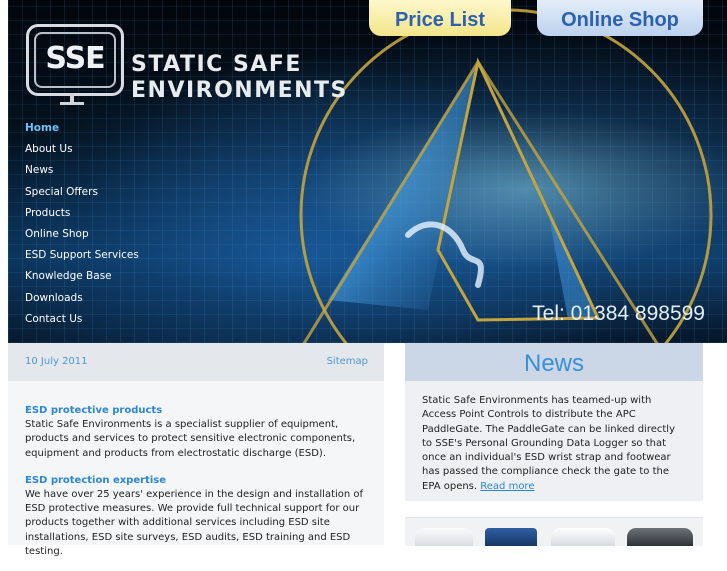 The height and width of the screenshot is (571, 727). Describe the element at coordinates (196, 362) in the screenshot. I see `info-bar: 10 July 2011 Sitemap` at that location.